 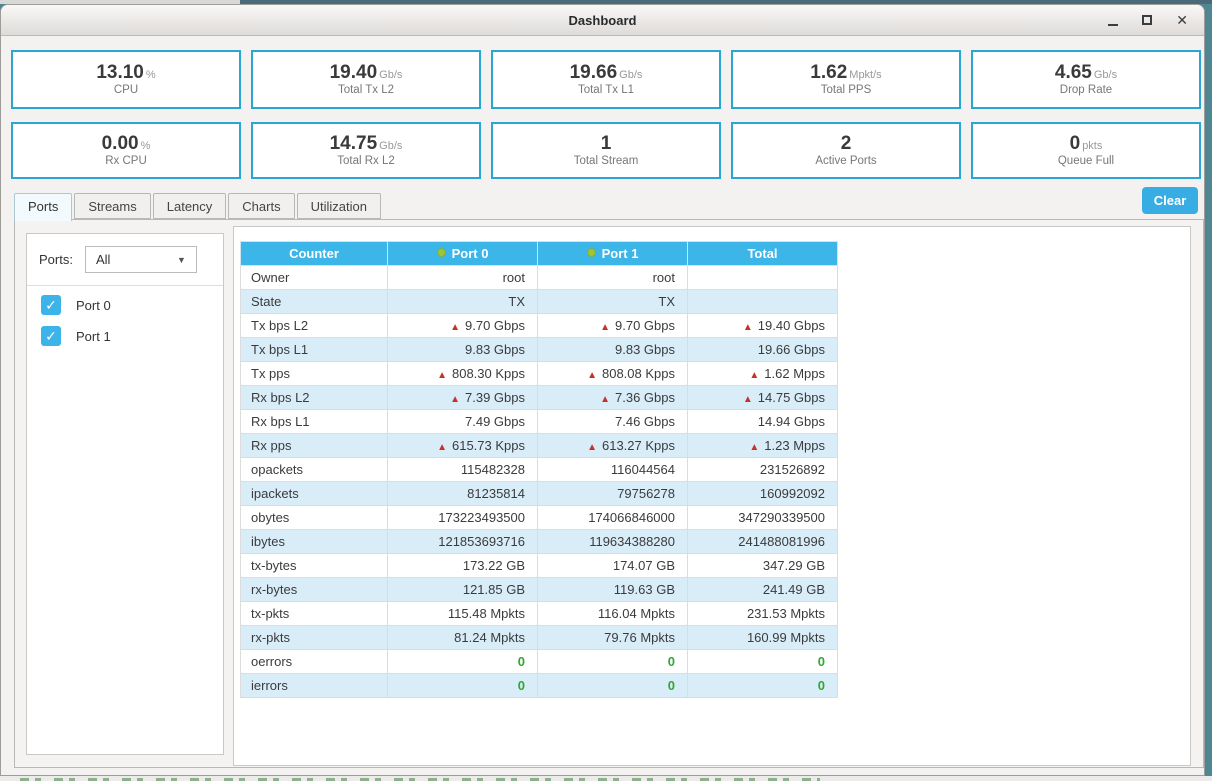 What do you see at coordinates (762, 253) in the screenshot?
I see `column-header-total: Total` at bounding box center [762, 253].